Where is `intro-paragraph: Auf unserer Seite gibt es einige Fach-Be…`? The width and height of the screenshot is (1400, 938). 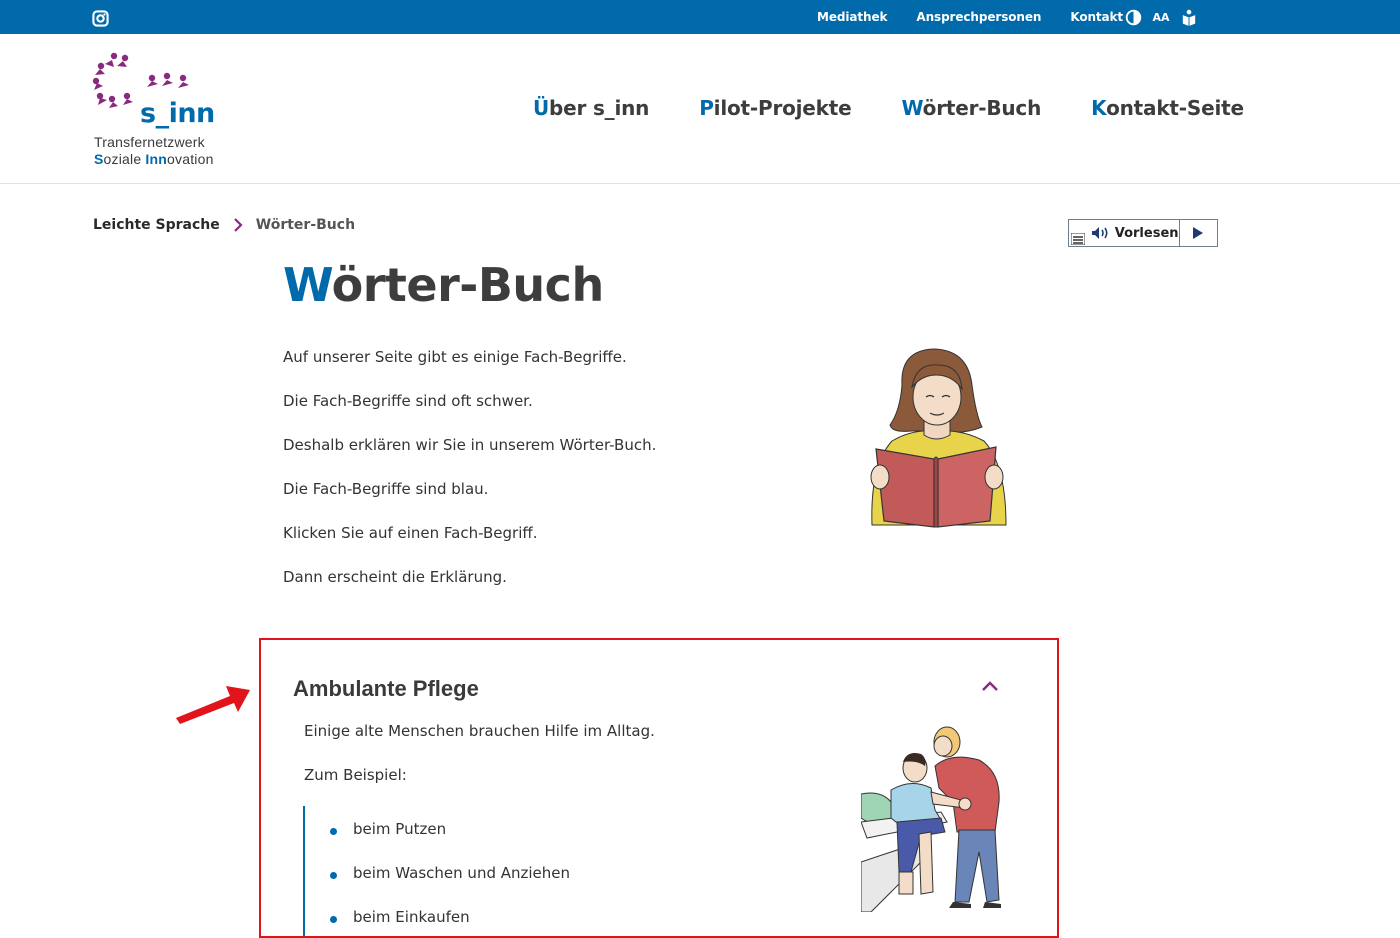 intro-paragraph: Auf unserer Seite gibt es einige Fach-Be… is located at coordinates (455, 357).